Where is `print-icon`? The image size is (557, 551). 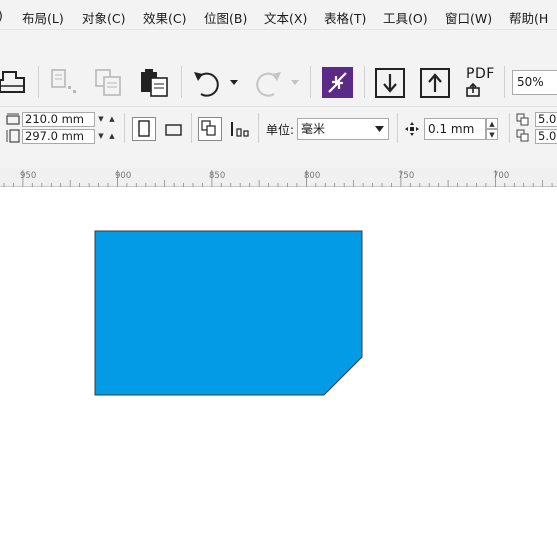
print-icon is located at coordinates (14, 82).